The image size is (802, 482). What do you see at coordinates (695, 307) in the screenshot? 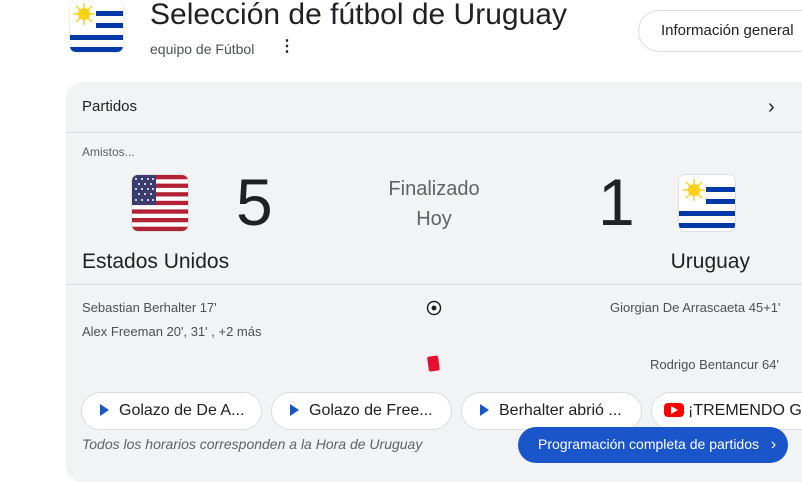
I see `away-goal-event: Giorgian De Arrascaeta 45+1'` at bounding box center [695, 307].